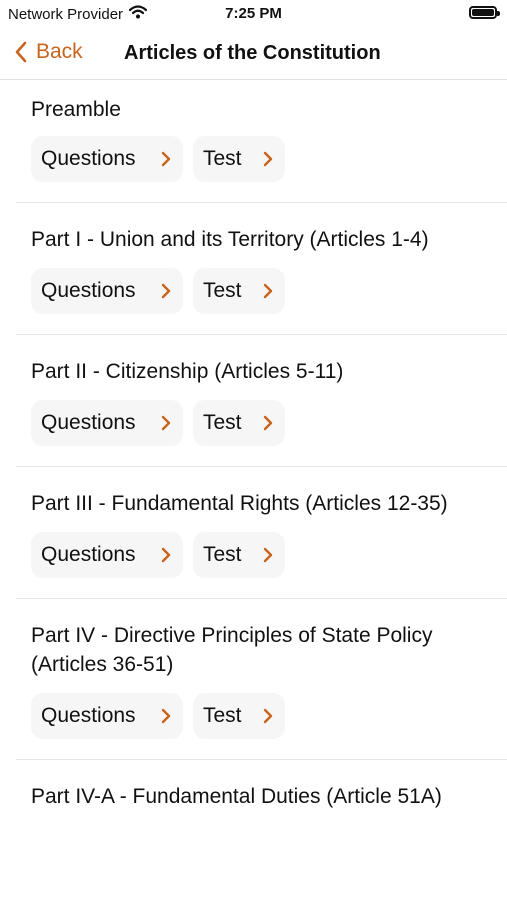 The width and height of the screenshot is (507, 900). What do you see at coordinates (187, 371) in the screenshot?
I see `section-title: Part II - Citizenship (Articles 5-11)` at bounding box center [187, 371].